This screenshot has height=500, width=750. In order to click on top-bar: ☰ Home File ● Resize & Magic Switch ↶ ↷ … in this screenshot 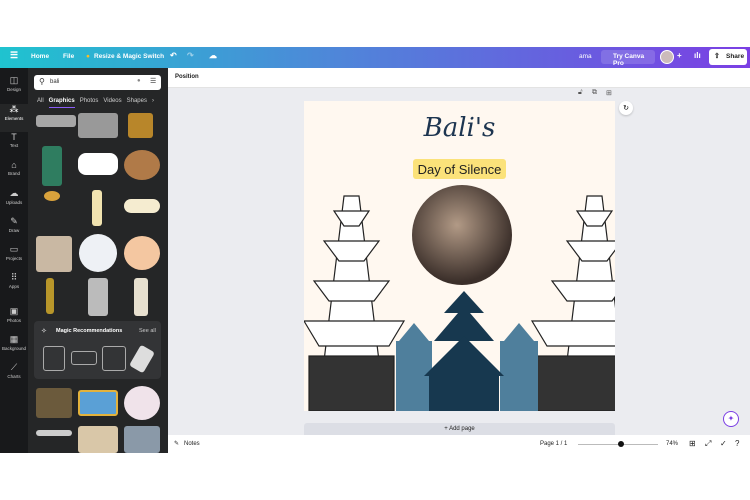, I will do `click(375, 57)`.